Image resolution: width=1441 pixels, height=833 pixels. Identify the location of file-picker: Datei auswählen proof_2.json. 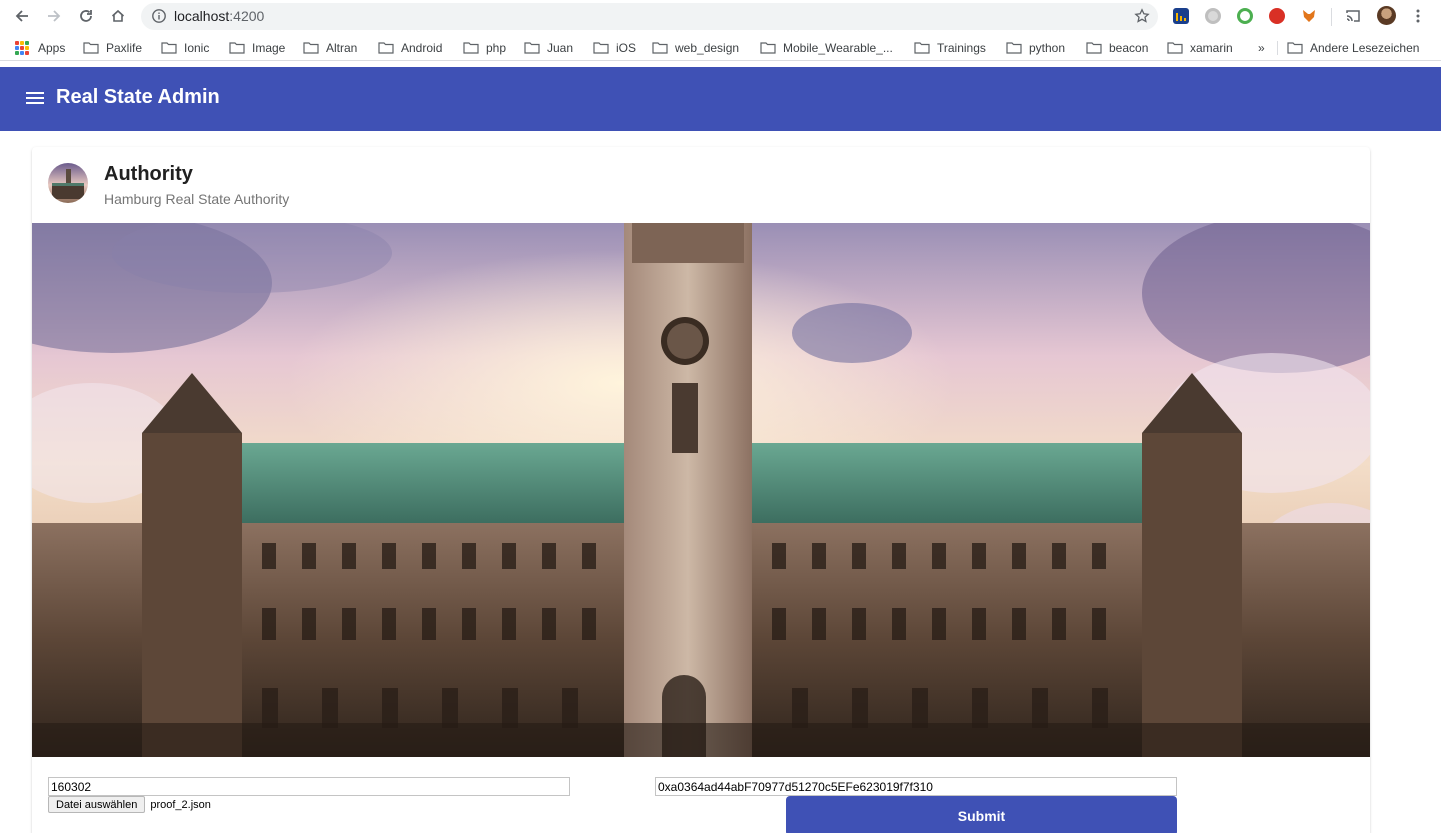
(129, 804).